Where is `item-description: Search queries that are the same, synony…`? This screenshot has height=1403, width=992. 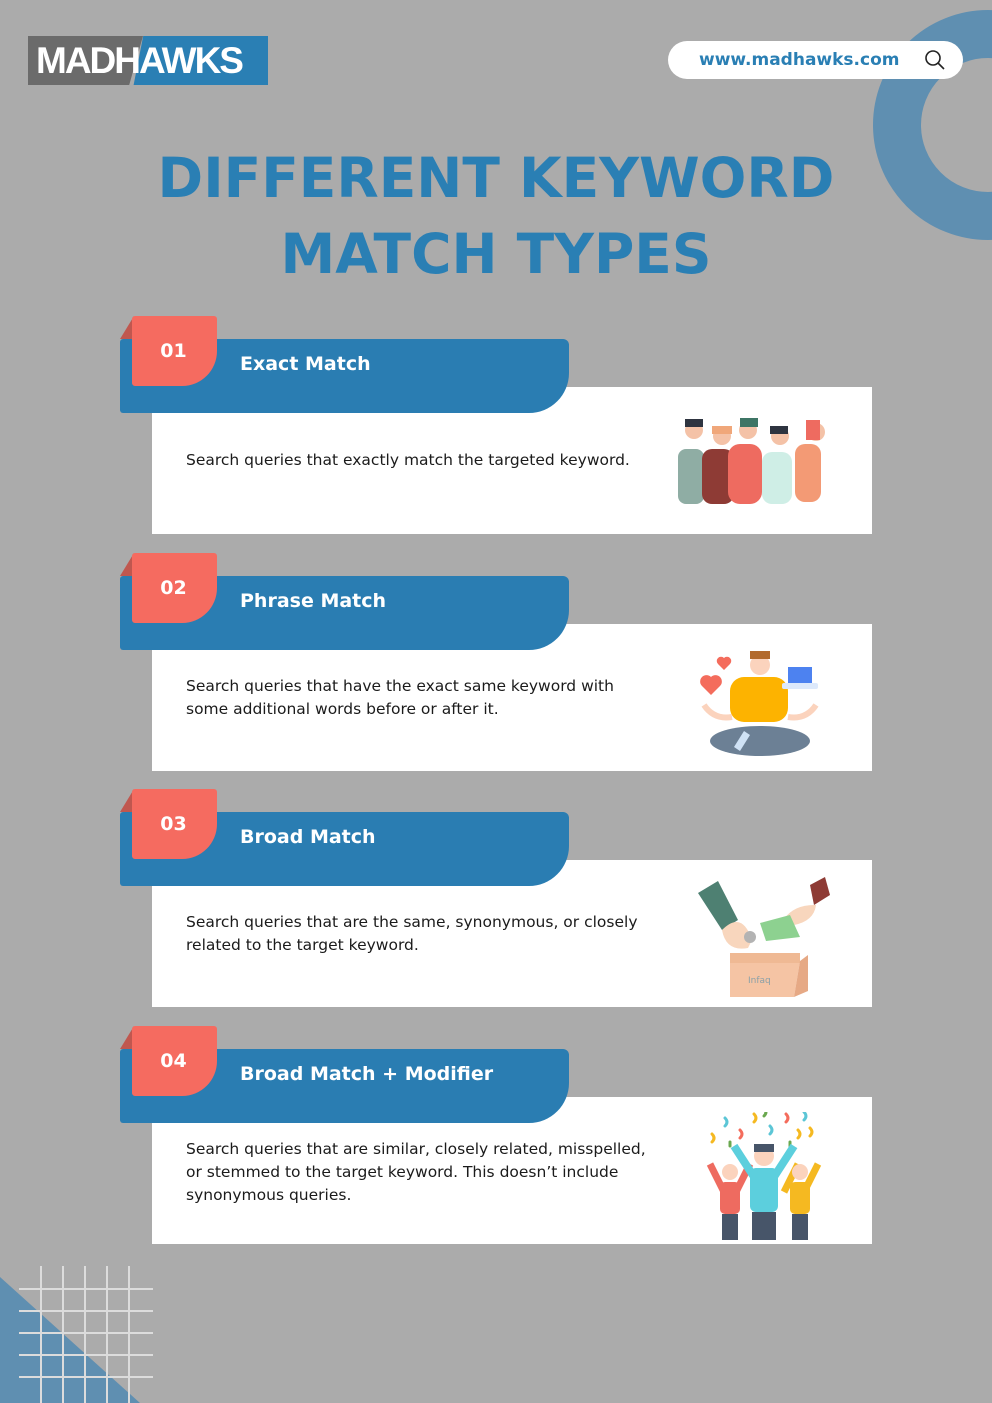 item-description: Search queries that are the same, synony… is located at coordinates (412, 933).